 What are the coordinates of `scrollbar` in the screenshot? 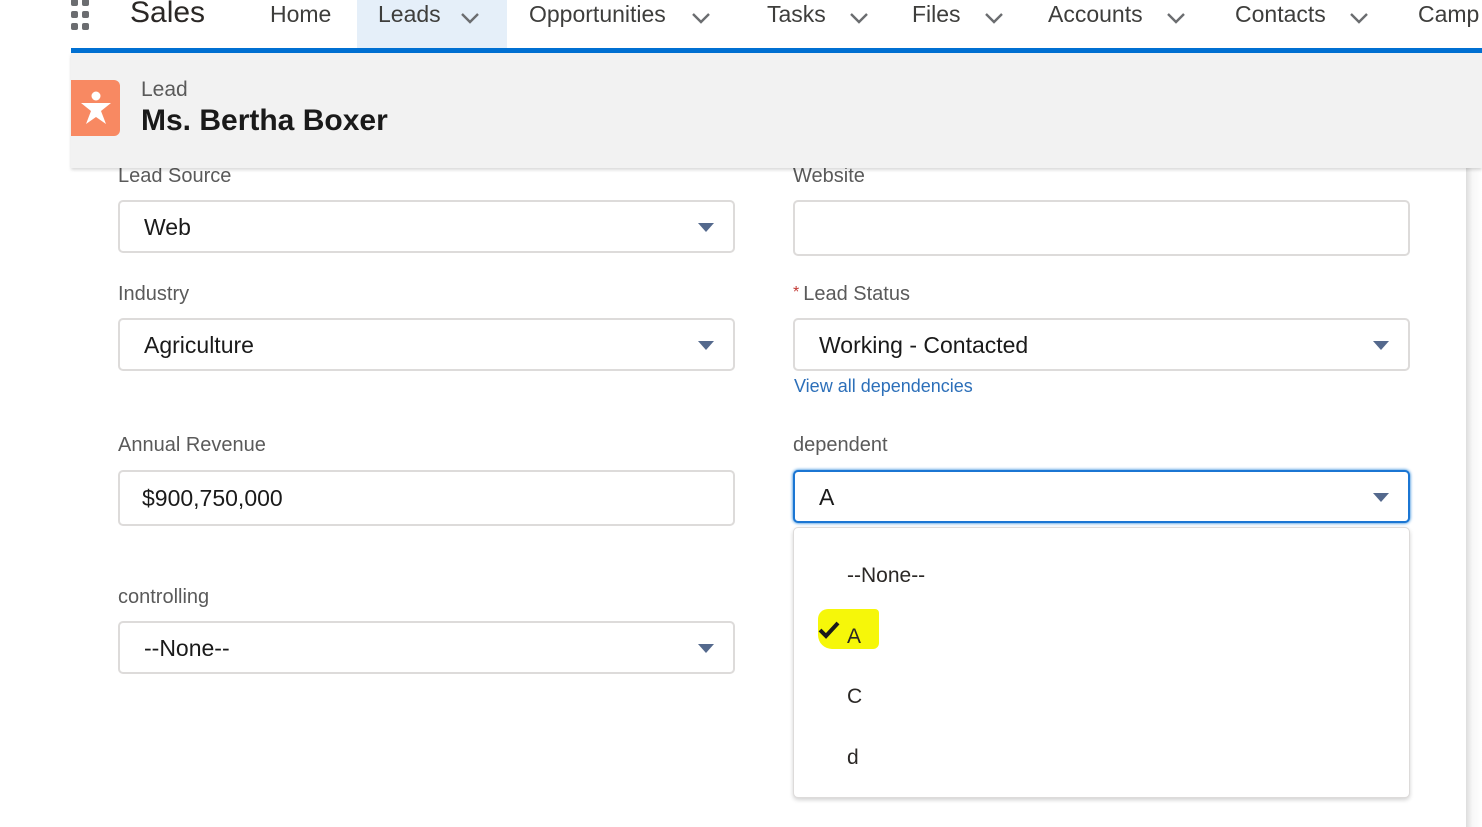 It's located at (1474, 497).